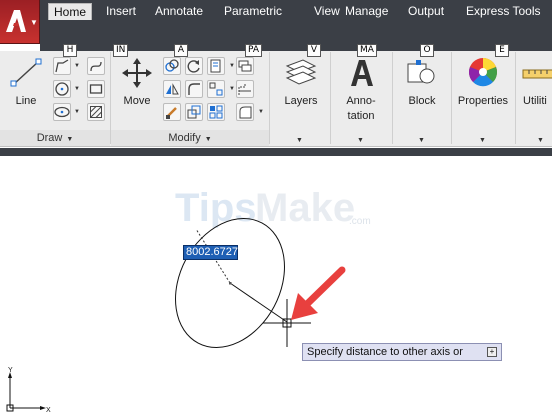 The image size is (552, 417). I want to click on offset-button, so click(245, 89).